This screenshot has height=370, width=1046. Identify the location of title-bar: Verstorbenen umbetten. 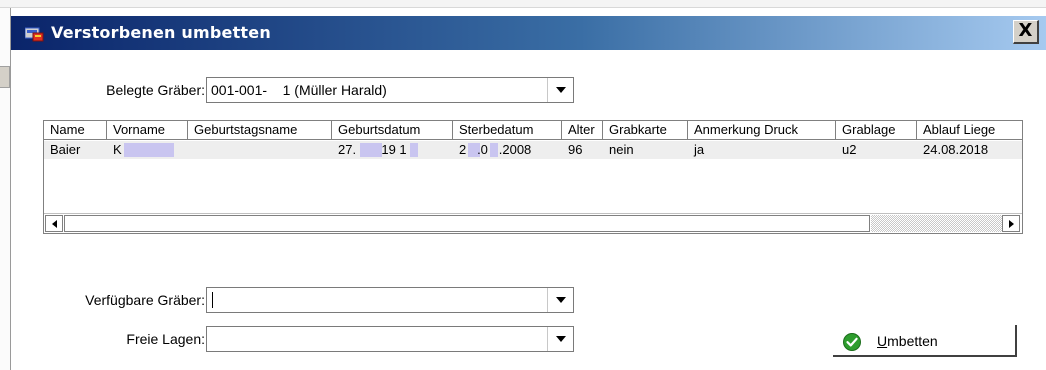
(528, 33).